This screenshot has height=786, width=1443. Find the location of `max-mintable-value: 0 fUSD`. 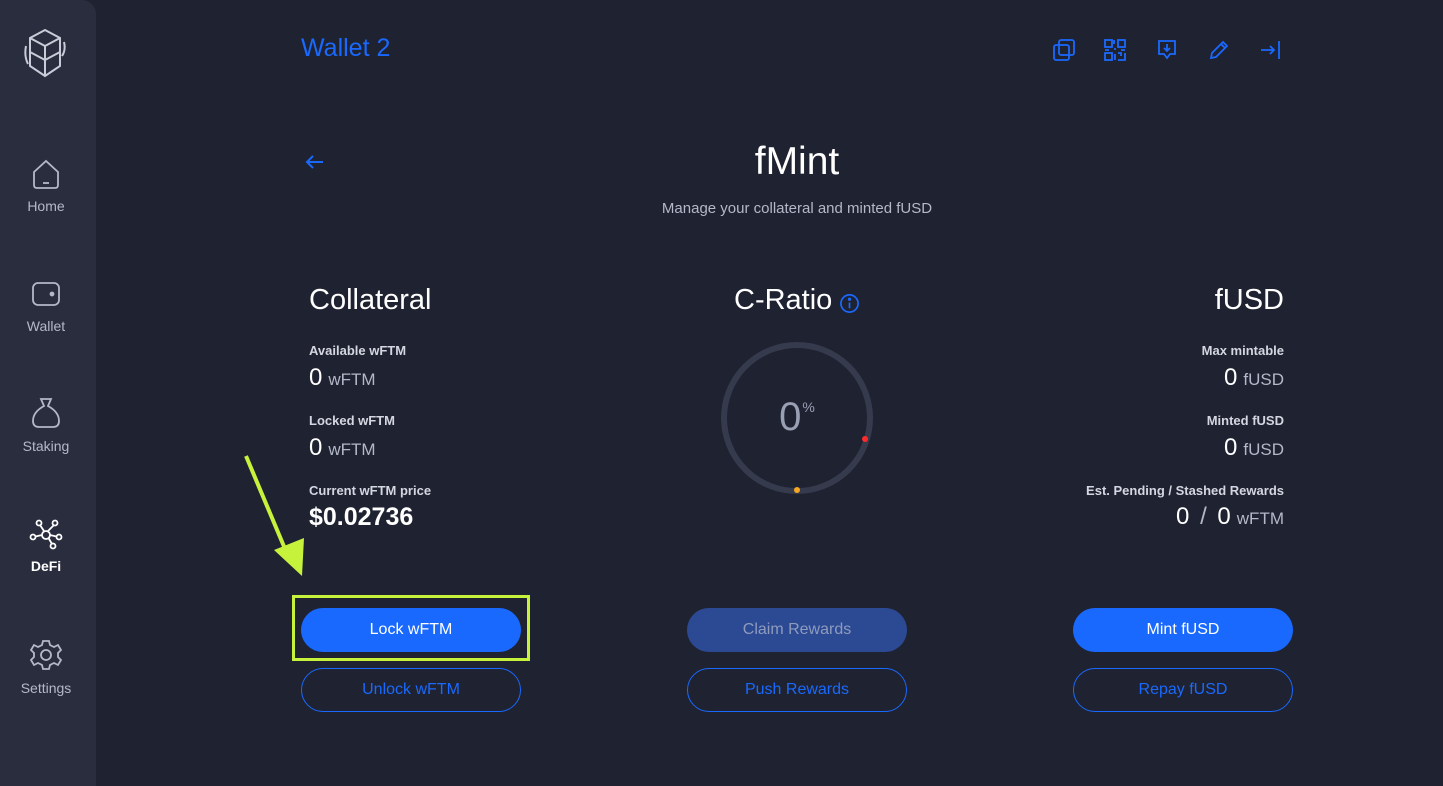

max-mintable-value: 0 fUSD is located at coordinates (1142, 378).